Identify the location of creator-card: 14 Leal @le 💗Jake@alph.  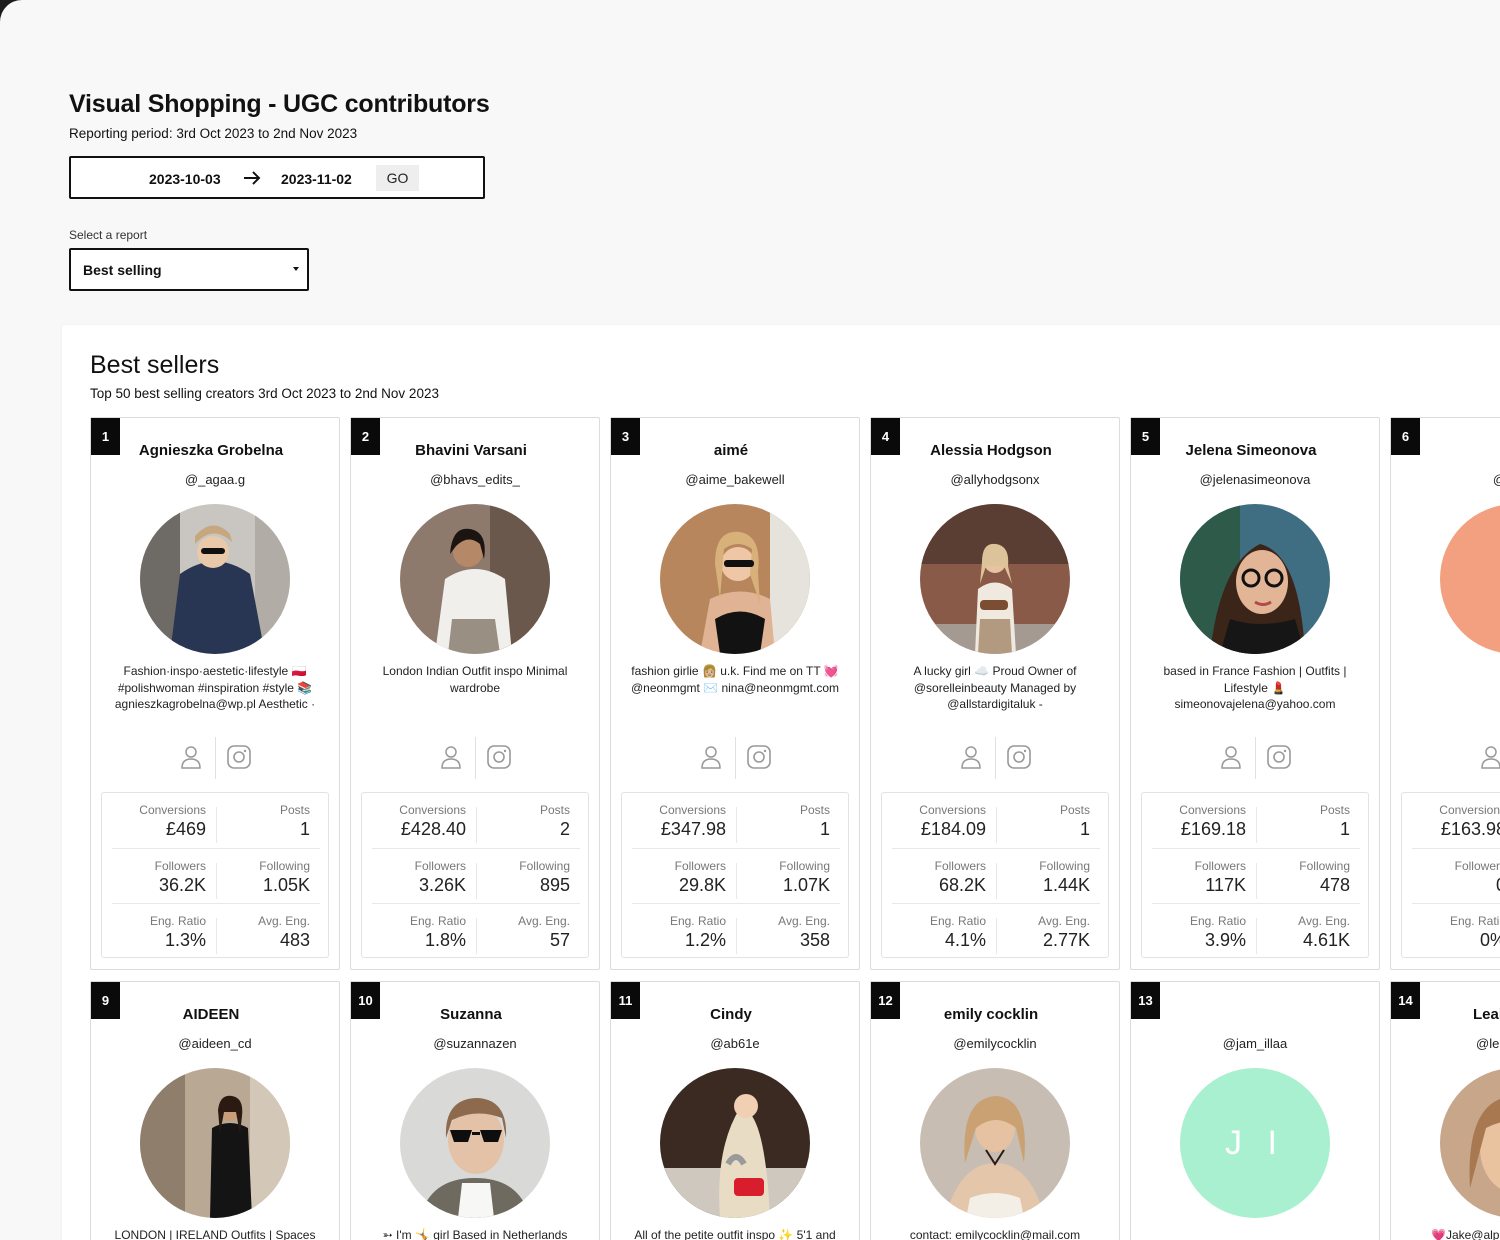
(1445, 1110).